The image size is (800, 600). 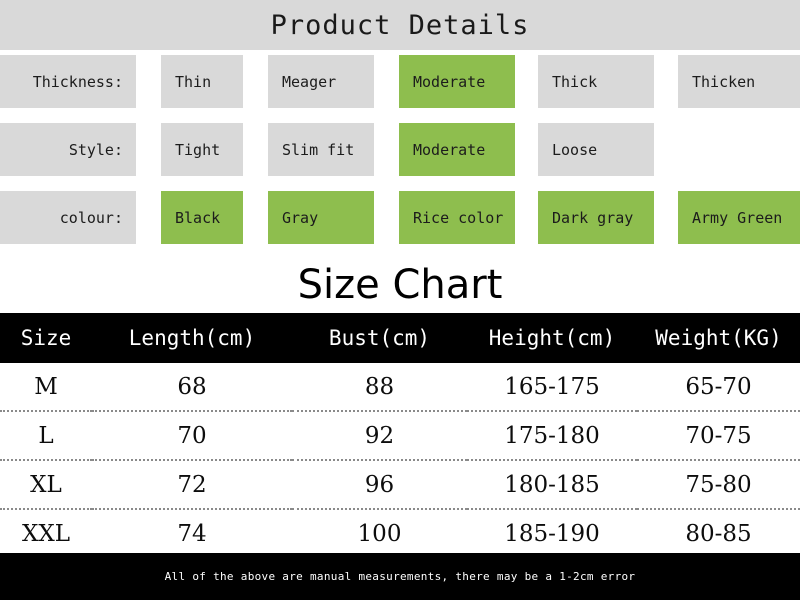 I want to click on attribute-label-thickness: Thickness:, so click(x=68, y=81).